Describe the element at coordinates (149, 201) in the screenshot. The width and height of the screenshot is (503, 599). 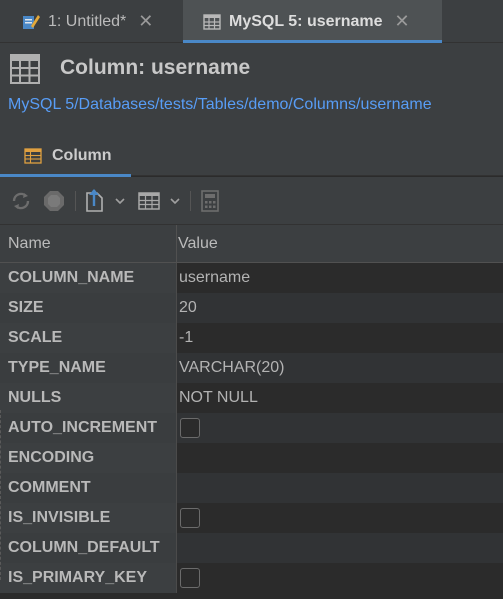
I see `grid-view-icon` at that location.